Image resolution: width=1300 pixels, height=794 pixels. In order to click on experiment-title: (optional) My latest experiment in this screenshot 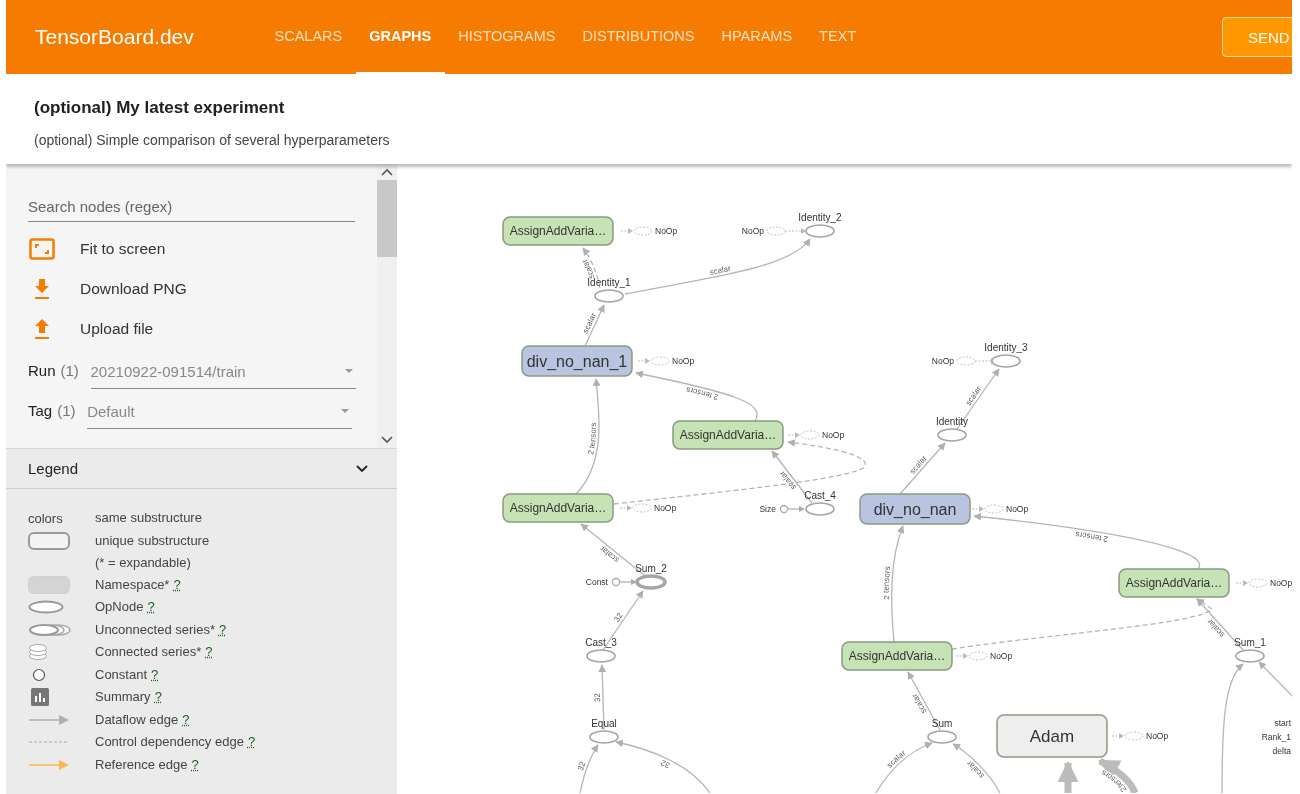, I will do `click(160, 108)`.